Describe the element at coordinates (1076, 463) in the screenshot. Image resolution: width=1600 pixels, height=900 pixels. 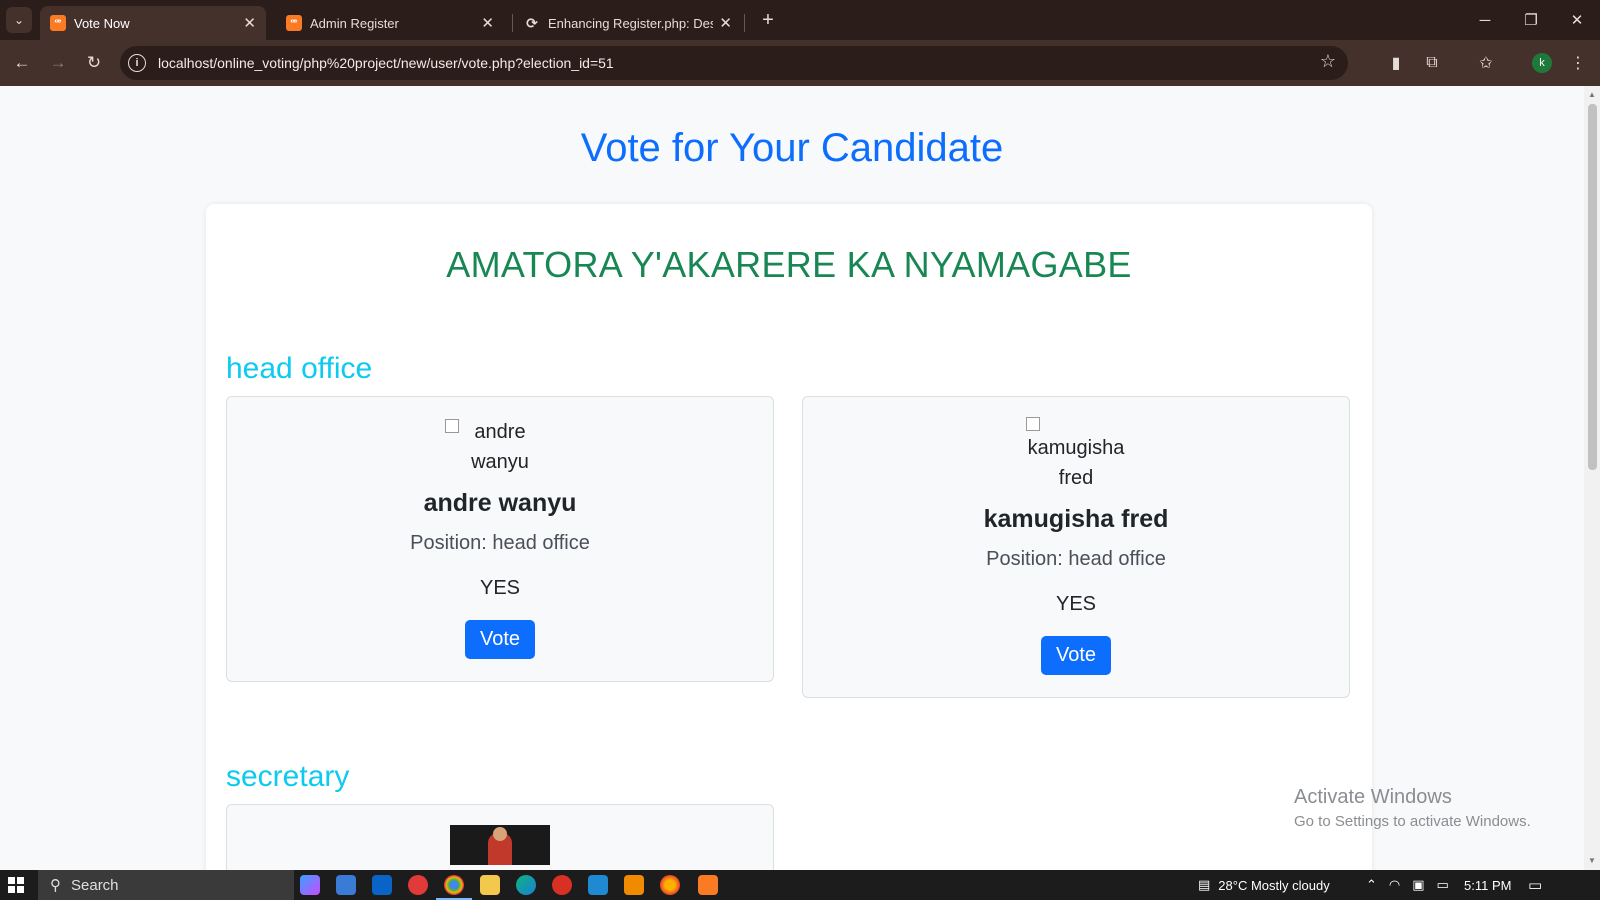
I see `candidate-photo-alt: kamugisha fred` at that location.